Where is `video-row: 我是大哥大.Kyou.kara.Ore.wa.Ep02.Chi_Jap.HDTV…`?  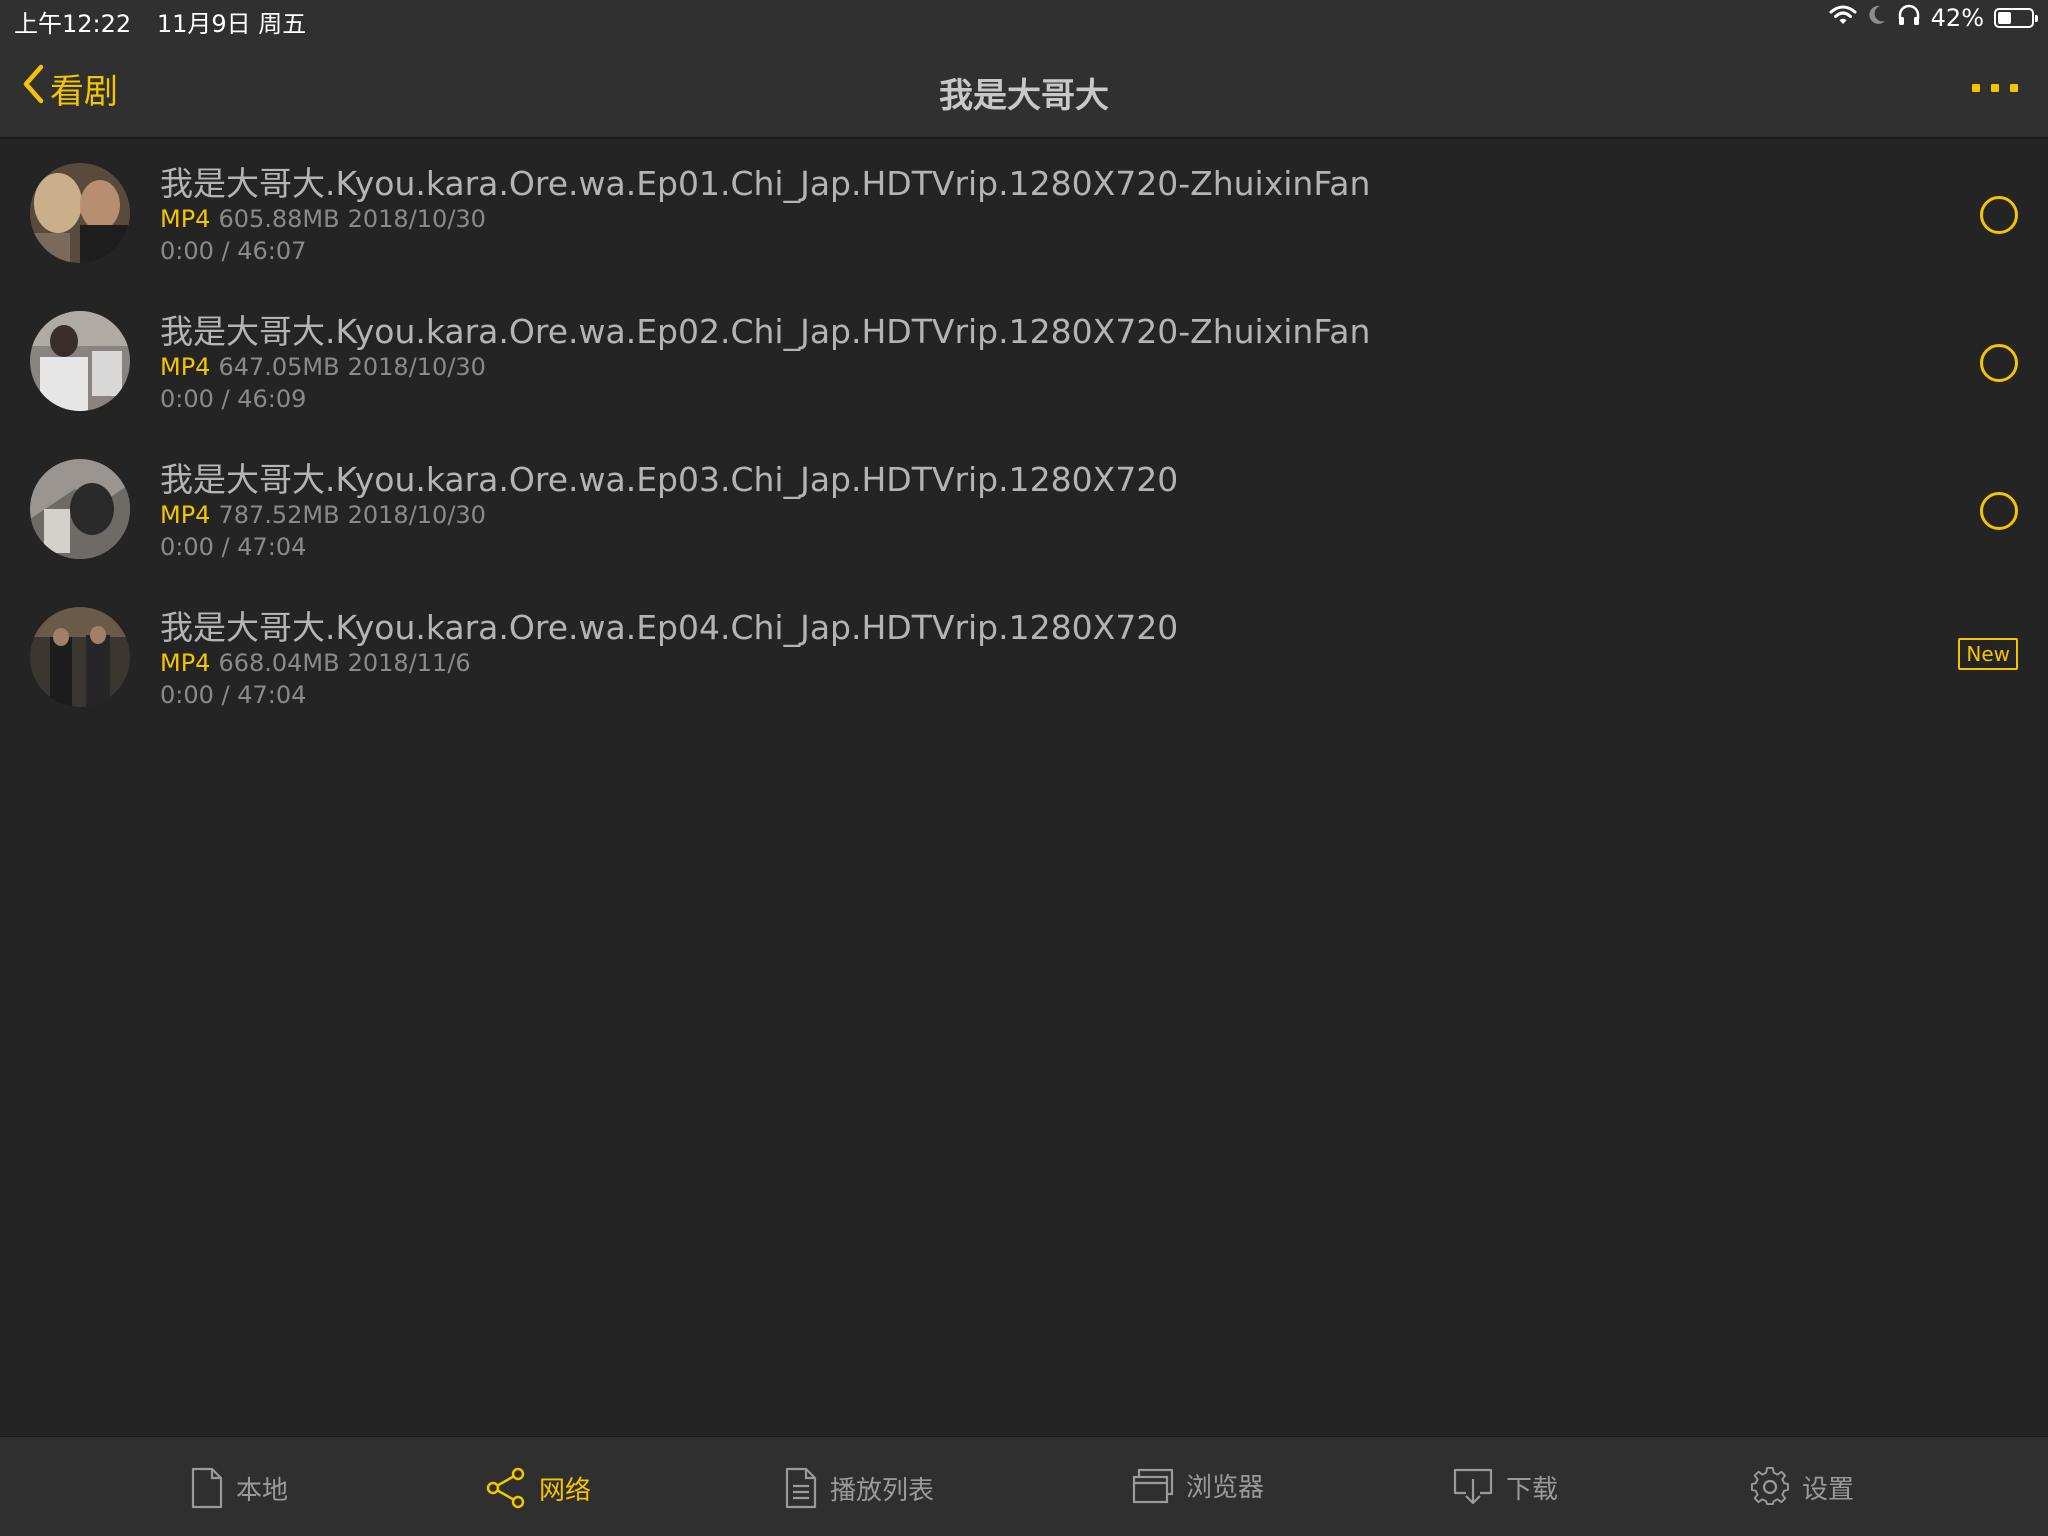
video-row: 我是大哥大.Kyou.kara.Ore.wa.Ep02.Chi_Jap.HDTV… is located at coordinates (1024, 361).